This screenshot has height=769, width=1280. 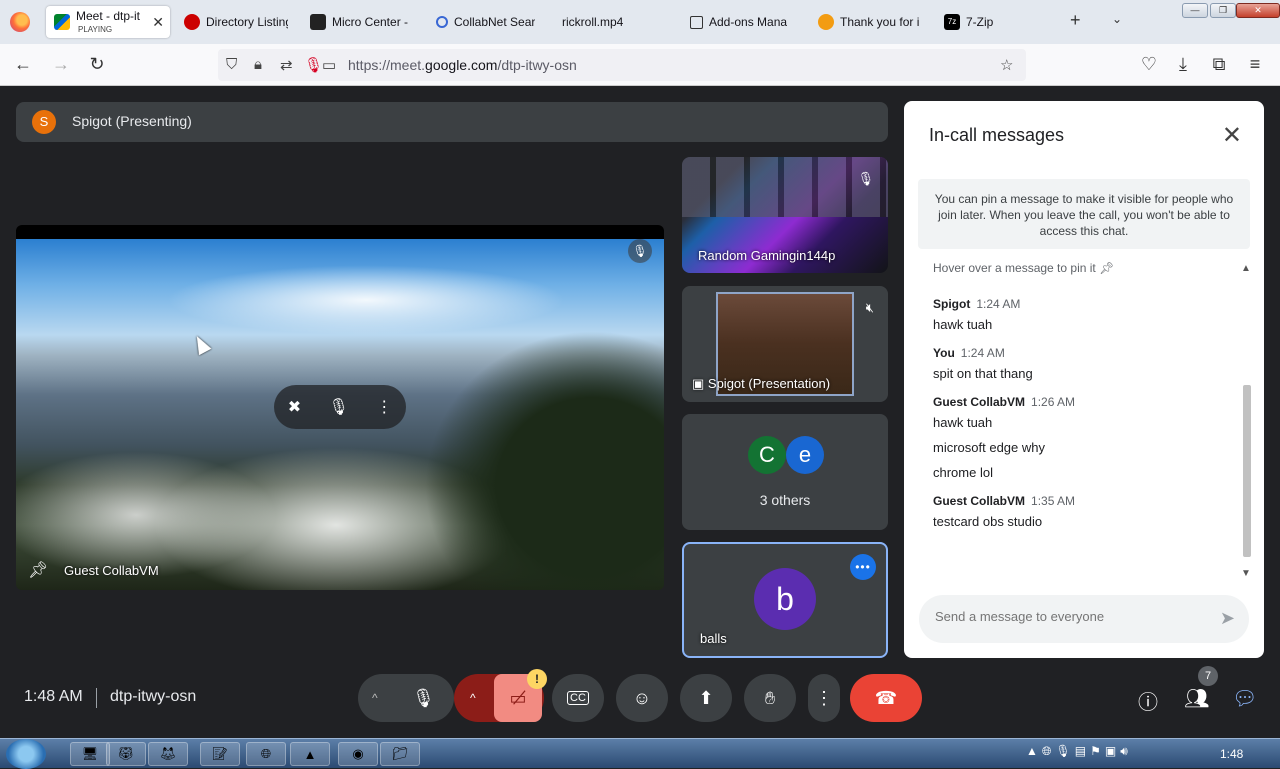 What do you see at coordinates (1149, 64) in the screenshot?
I see `pocket-icon: ♡` at bounding box center [1149, 64].